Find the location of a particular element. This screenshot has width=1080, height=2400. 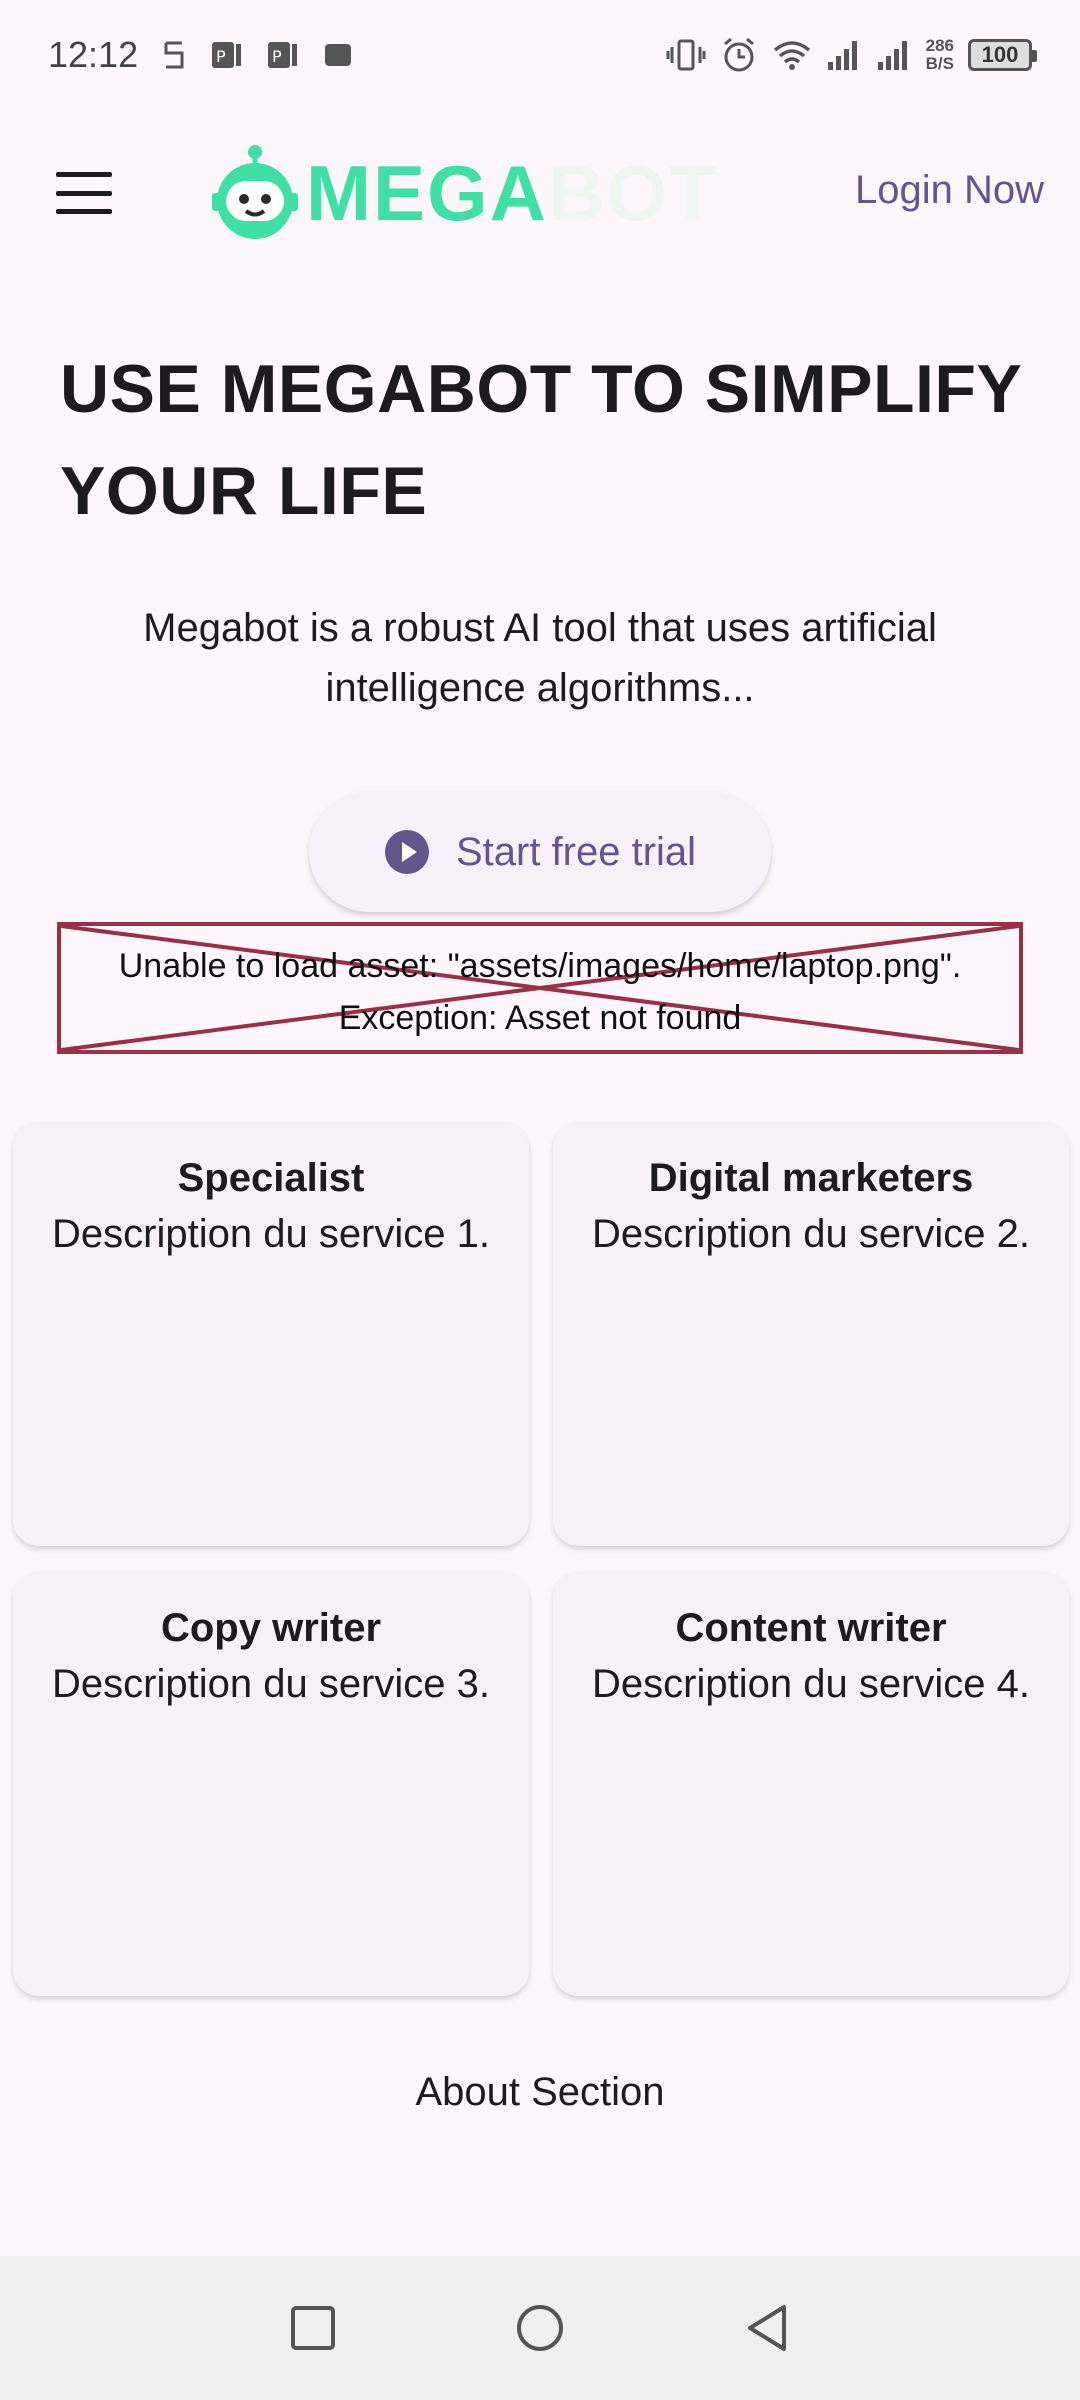

alarm-icon is located at coordinates (739, 55).